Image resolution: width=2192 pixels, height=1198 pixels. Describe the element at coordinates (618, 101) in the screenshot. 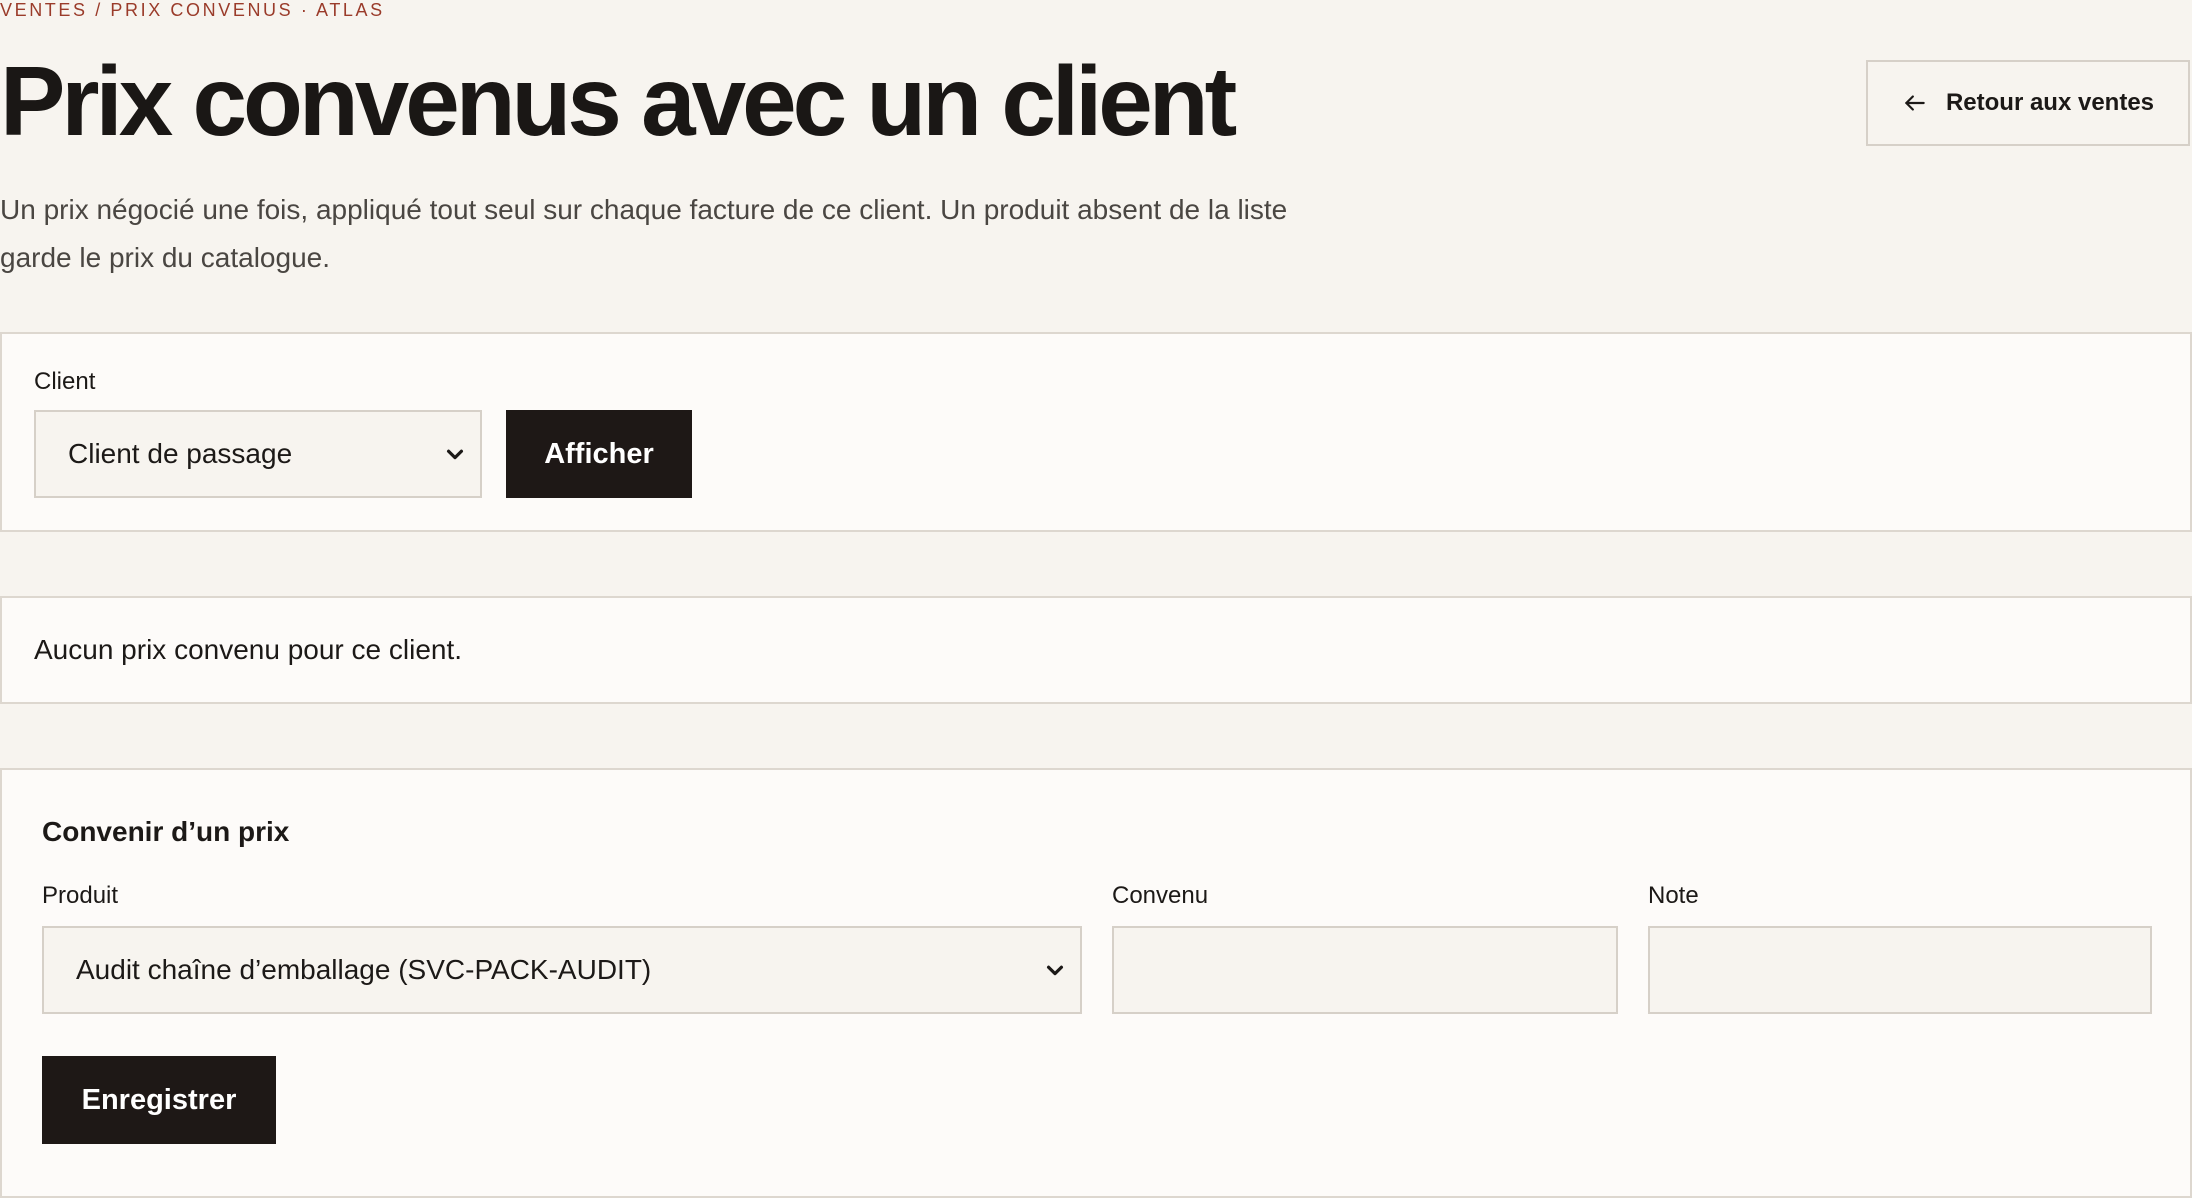

I see `page-title: Prix convenus avec un client` at that location.